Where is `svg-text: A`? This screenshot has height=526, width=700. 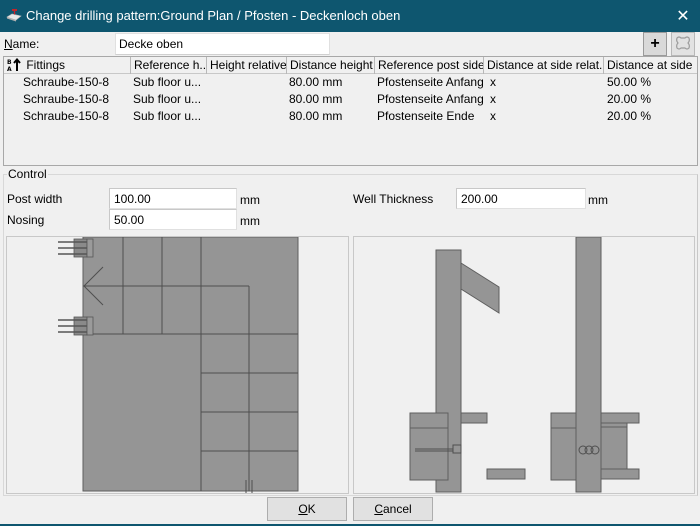 svg-text: A is located at coordinates (9, 69).